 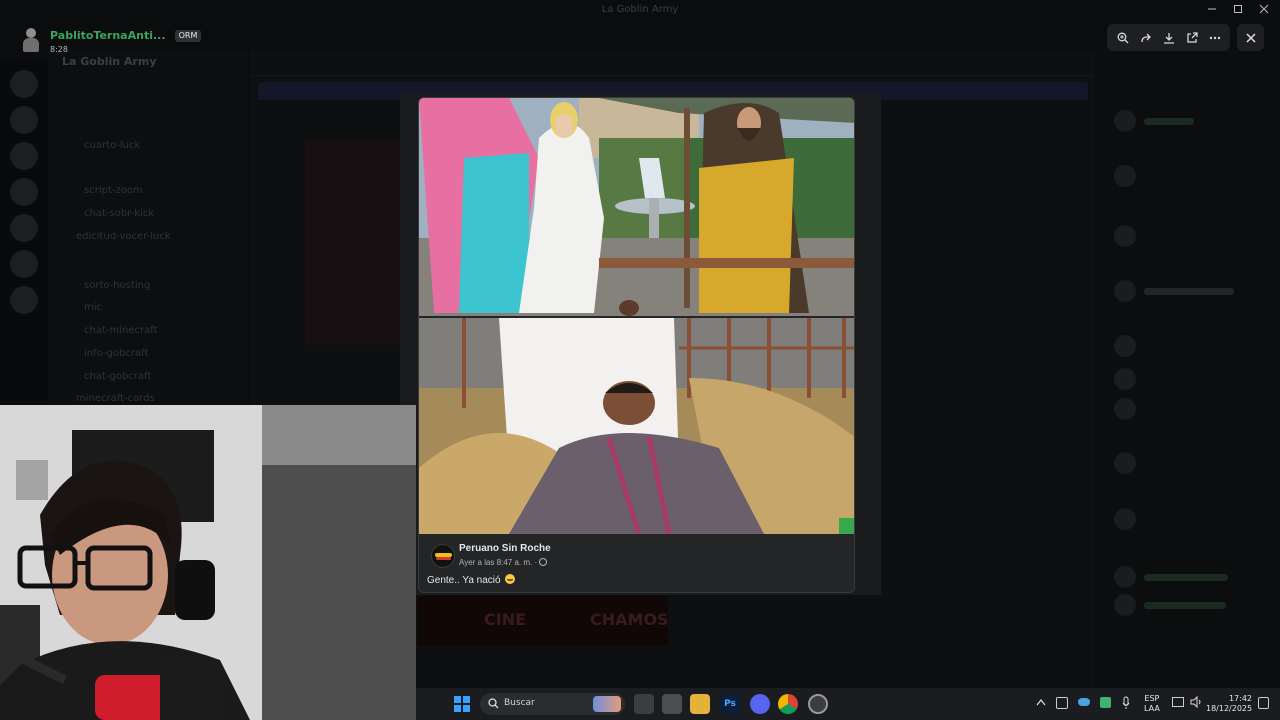 I want to click on tray-chevron-icon, so click(x=1041, y=703).